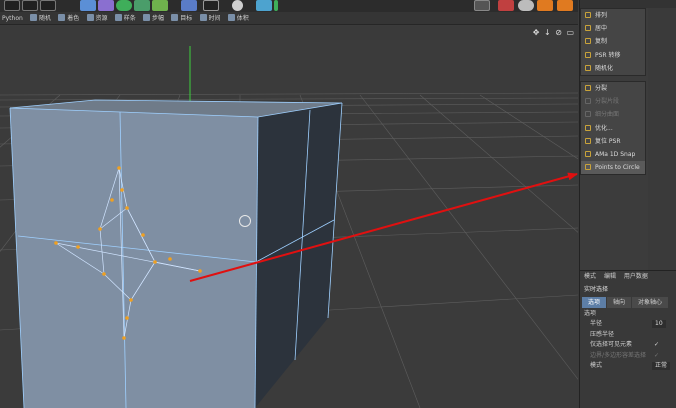  I want to click on prop-mode: 模式 正常, so click(628, 366).